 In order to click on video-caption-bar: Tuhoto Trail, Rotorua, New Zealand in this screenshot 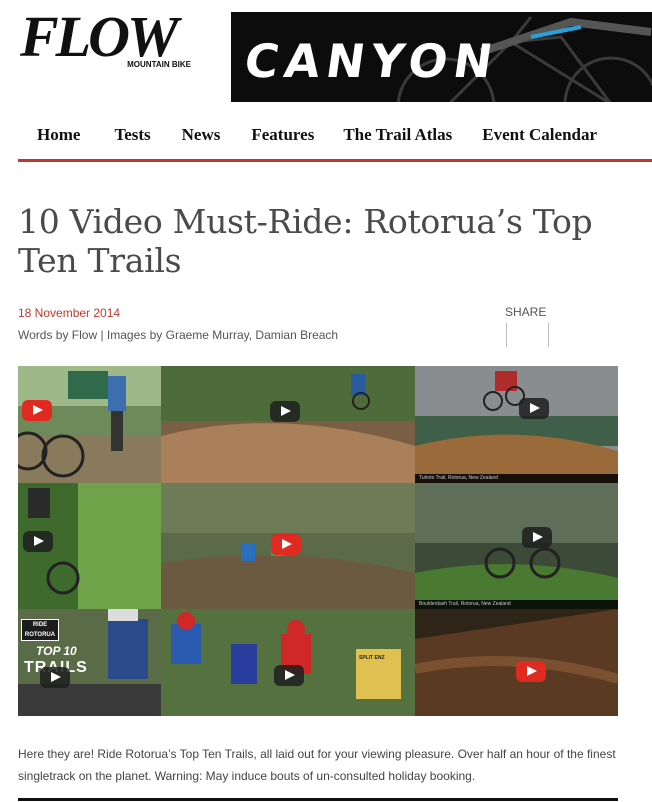, I will do `click(516, 478)`.